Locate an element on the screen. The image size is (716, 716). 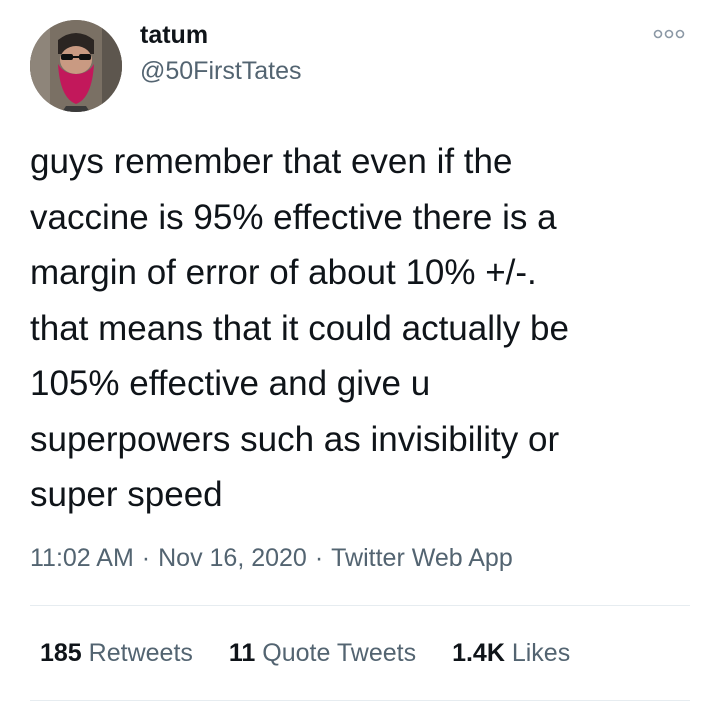
engagement-stats: 185 Retweets 11 Quote Tweets 1.4K Likes is located at coordinates (305, 653).